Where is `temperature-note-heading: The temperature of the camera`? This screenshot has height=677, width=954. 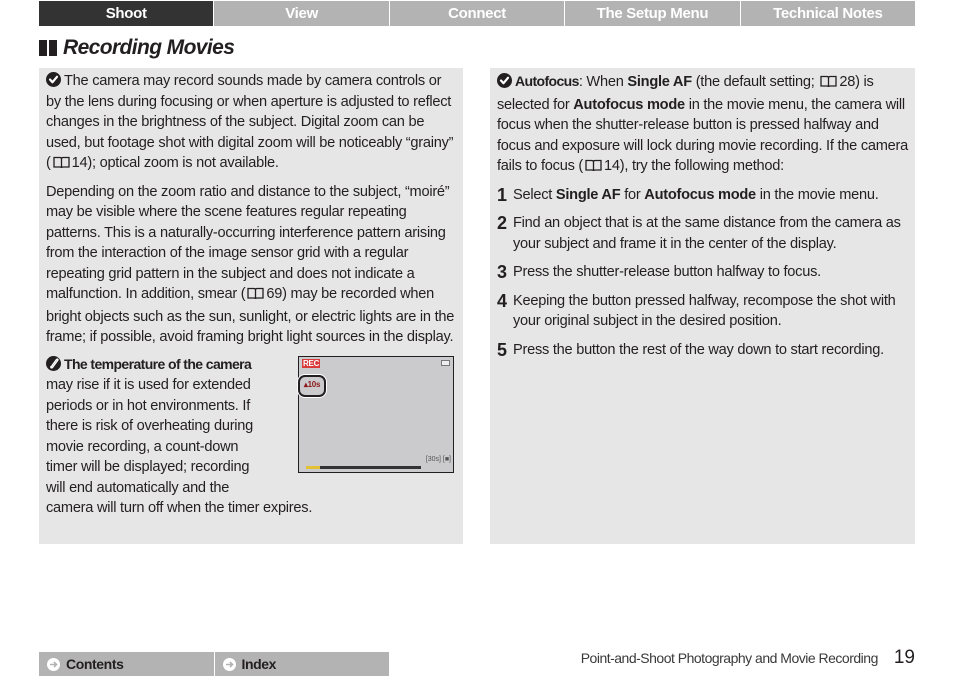
temperature-note-heading: The temperature of the camera is located at coordinates (158, 363).